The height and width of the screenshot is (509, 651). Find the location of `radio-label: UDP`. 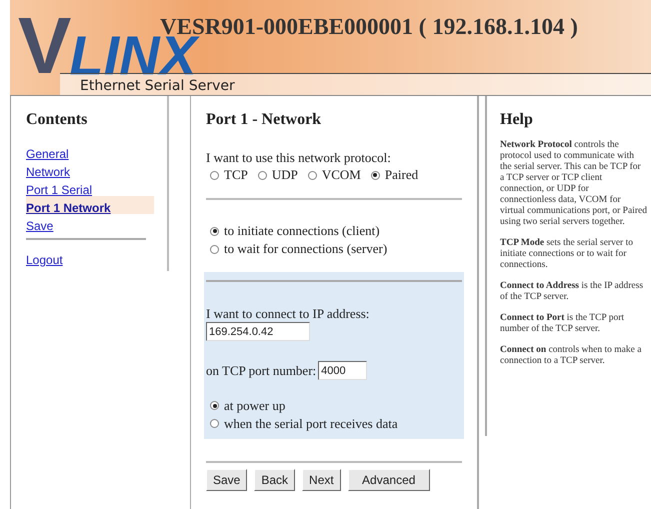

radio-label: UDP is located at coordinates (285, 175).